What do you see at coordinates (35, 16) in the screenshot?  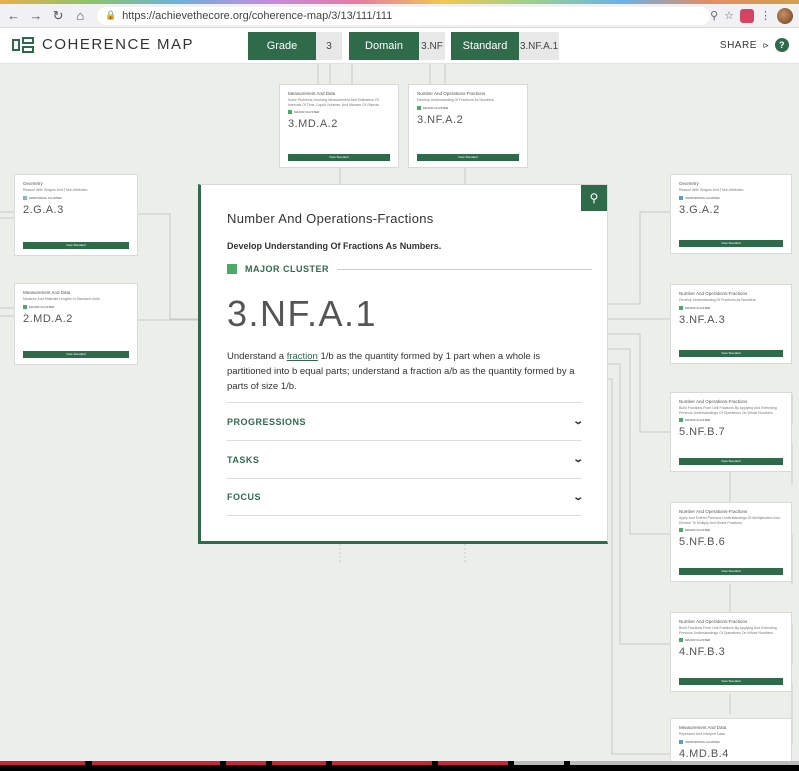 I see `forward-icon: →` at bounding box center [35, 16].